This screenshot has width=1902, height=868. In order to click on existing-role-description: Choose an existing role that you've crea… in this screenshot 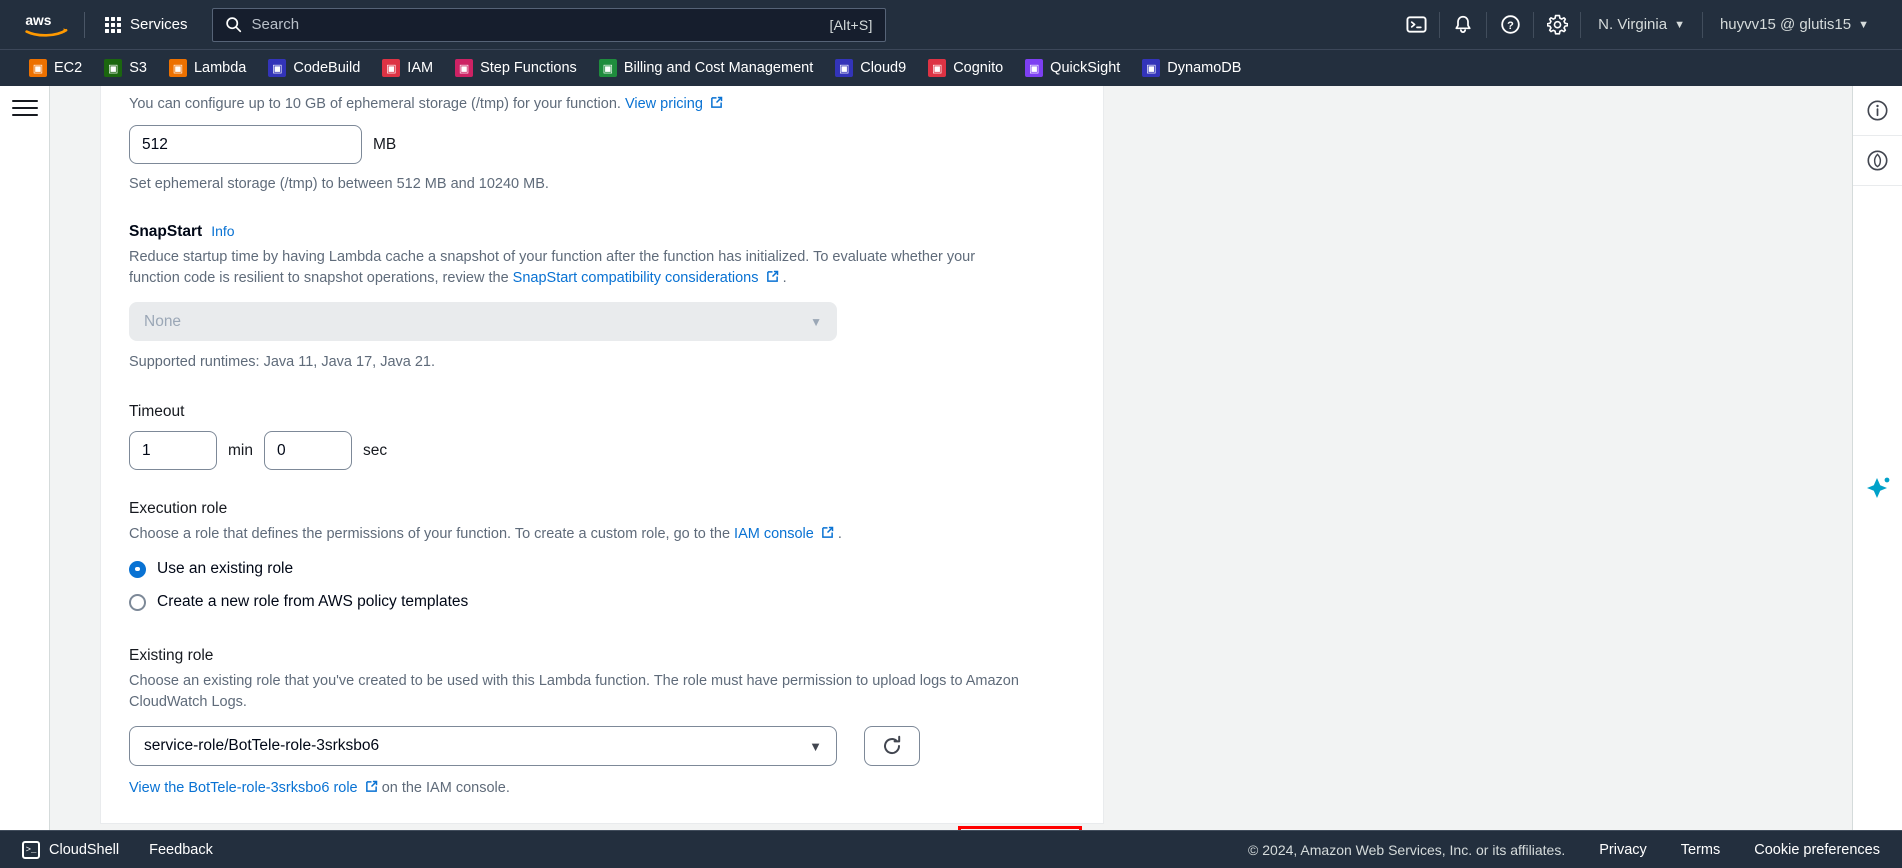, I will do `click(602, 692)`.